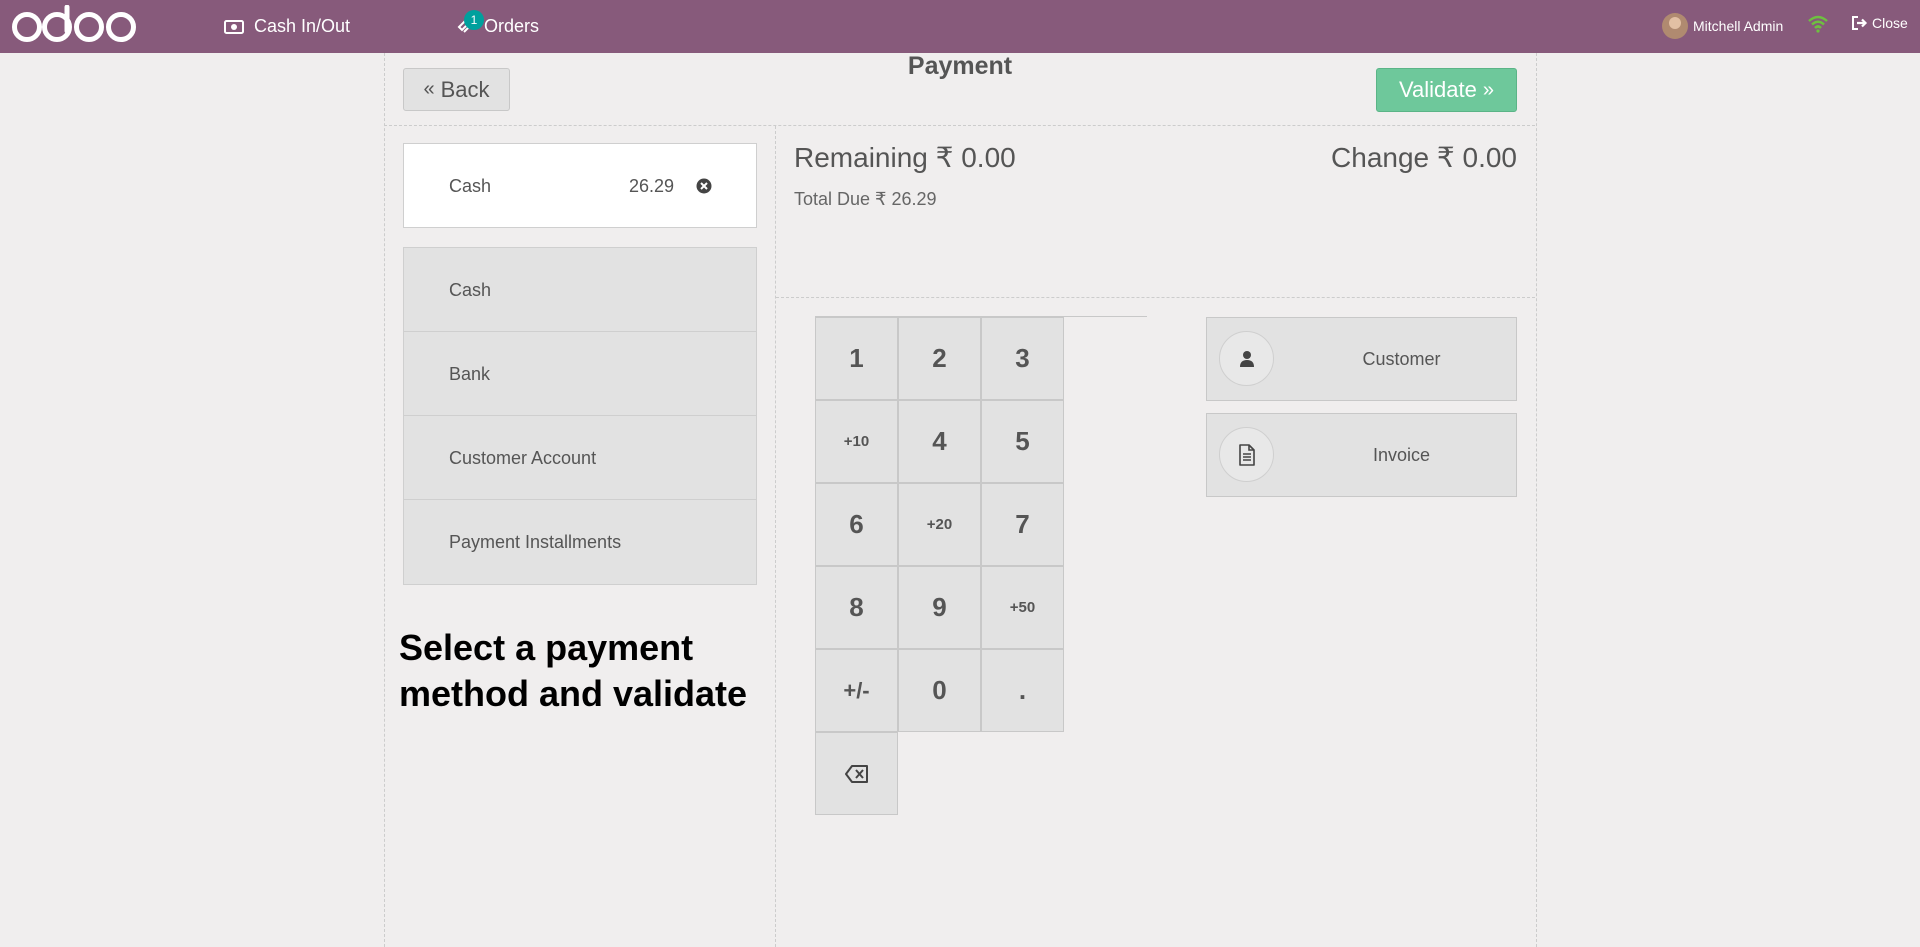 The image size is (1920, 947). I want to click on payment-line-amount: 26.29, so click(651, 186).